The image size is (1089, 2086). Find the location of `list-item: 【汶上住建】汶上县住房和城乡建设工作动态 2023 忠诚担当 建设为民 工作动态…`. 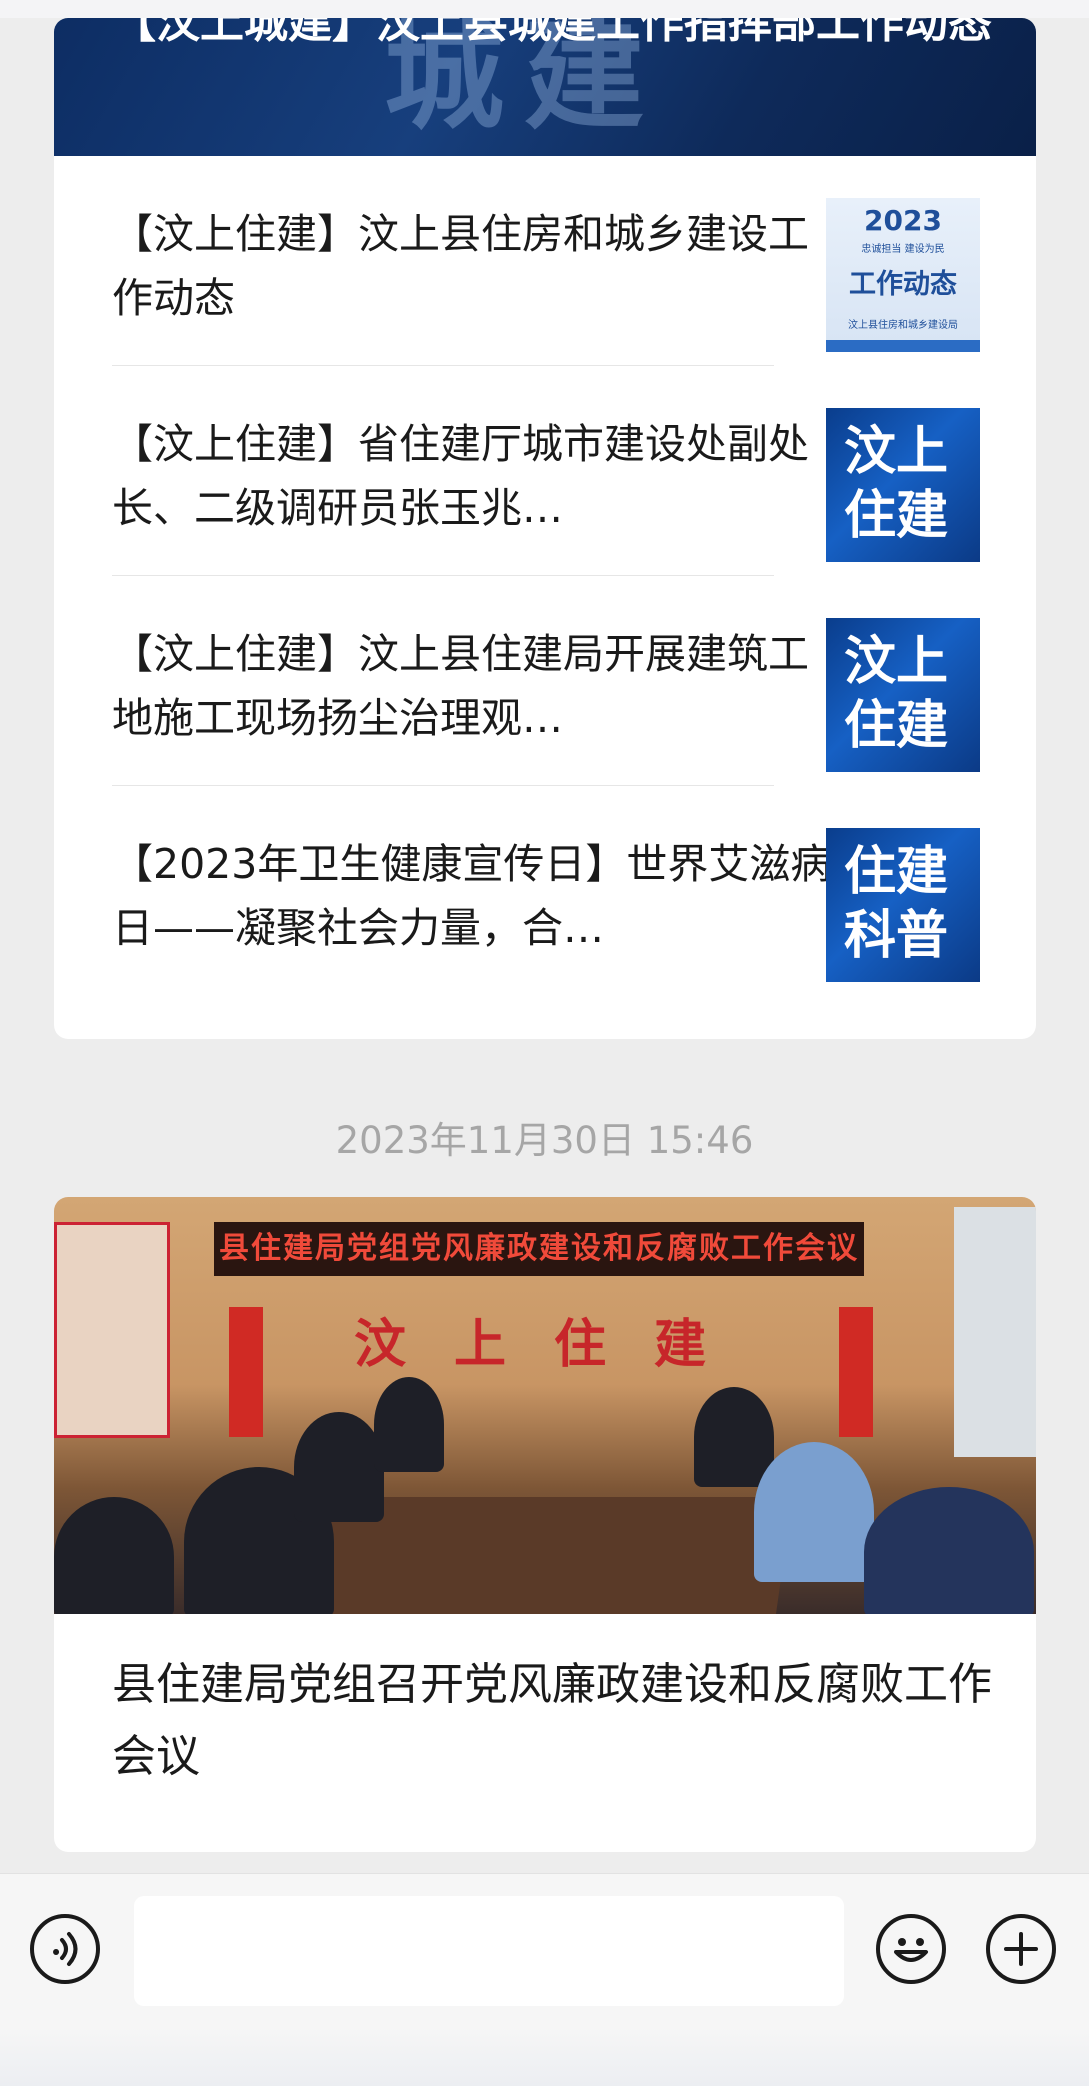

list-item: 【汶上住建】汶上县住房和城乡建设工作动态 2023 忠诚担当 建设为民 工作动态… is located at coordinates (545, 261).